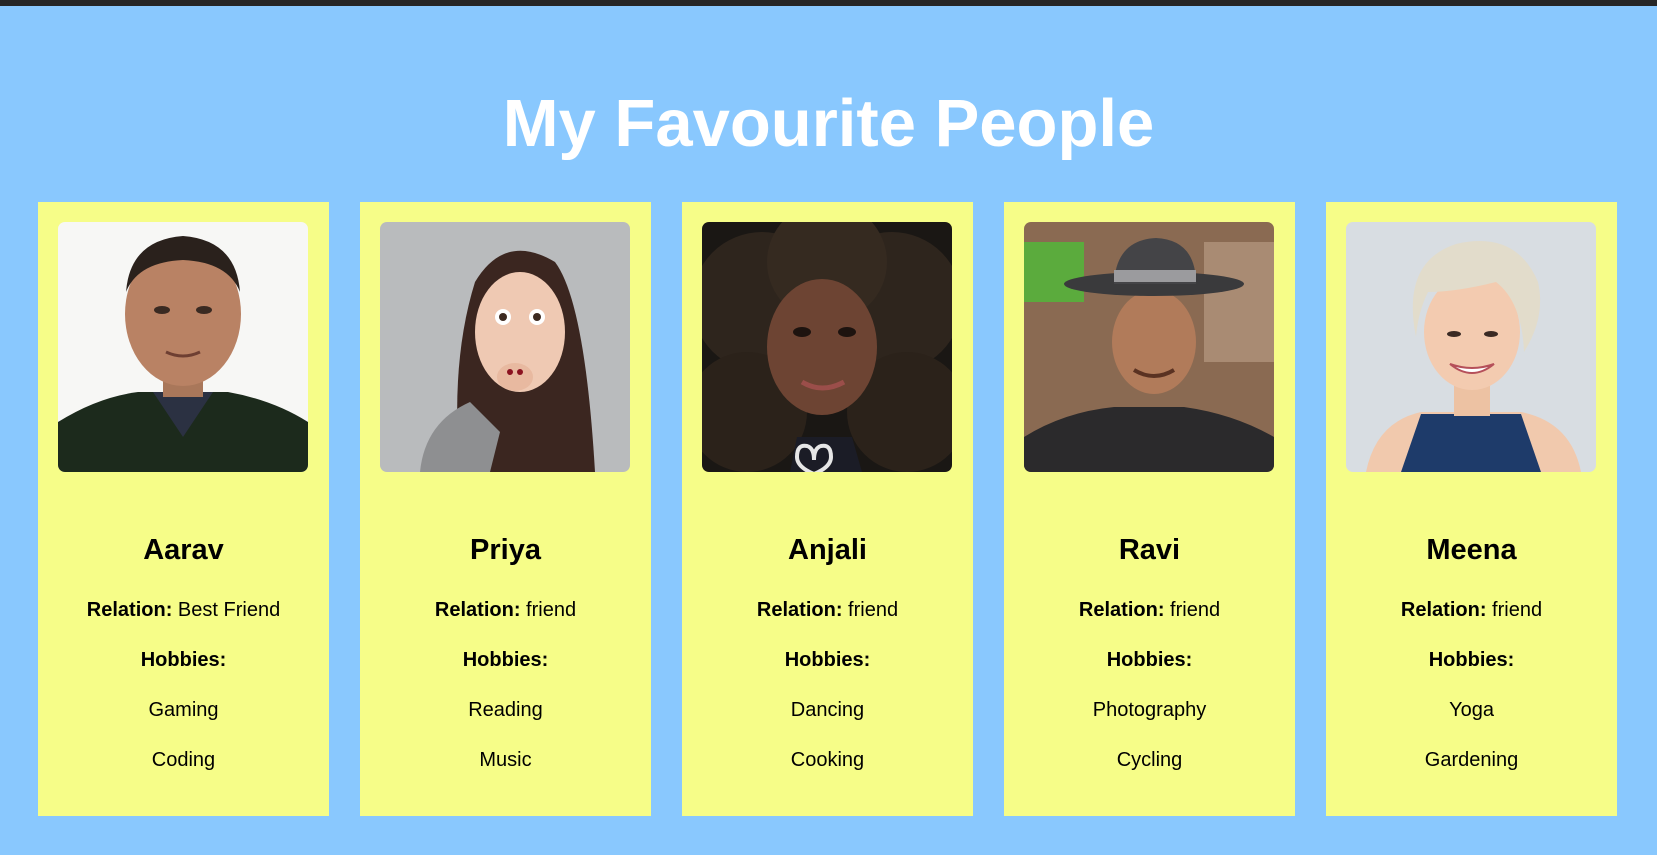  Describe the element at coordinates (827, 760) in the screenshot. I see `hobby-item: Cooking` at that location.